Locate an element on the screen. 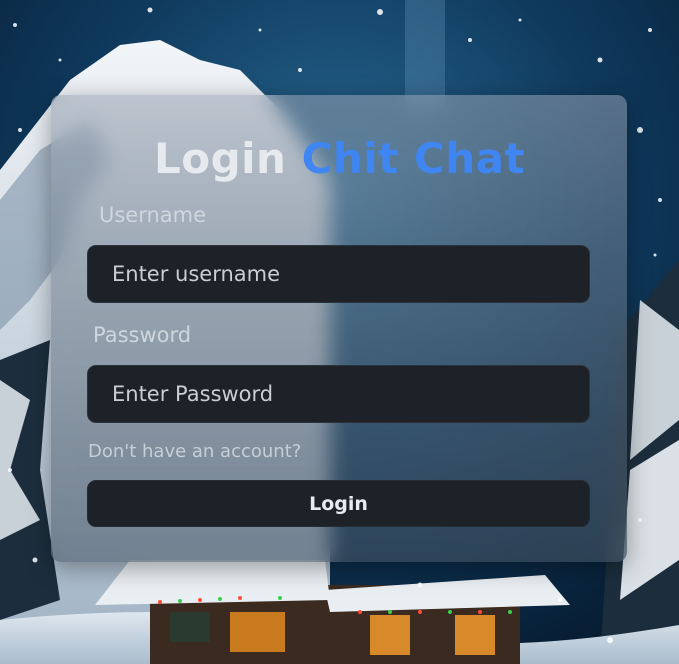 Image resolution: width=679 pixels, height=664 pixels. username-label: Username is located at coordinates (153, 215).